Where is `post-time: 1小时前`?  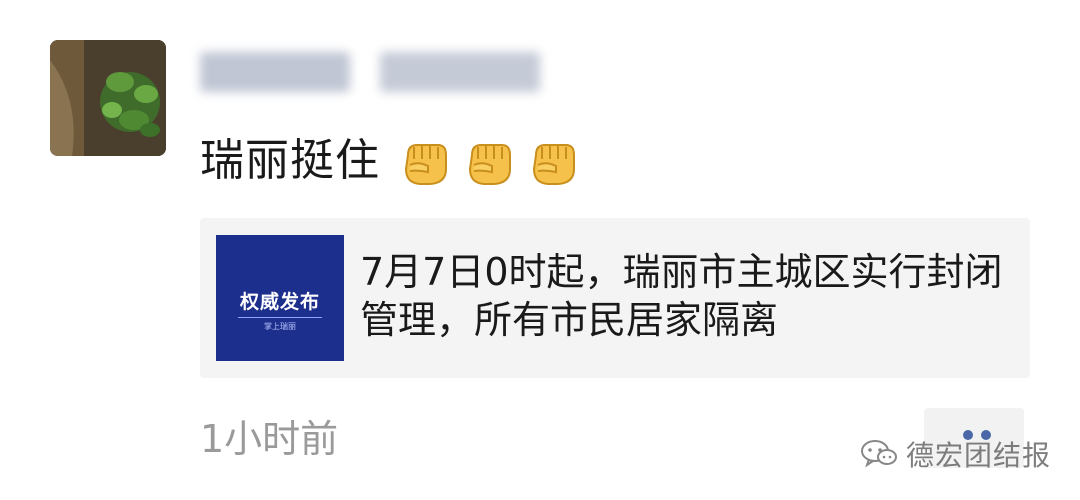 post-time: 1小时前 is located at coordinates (269, 439).